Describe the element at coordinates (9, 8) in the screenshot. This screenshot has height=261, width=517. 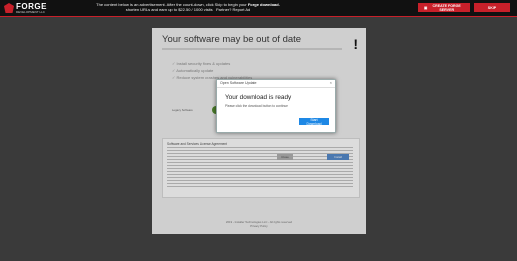
I see `anvil-icon` at that location.